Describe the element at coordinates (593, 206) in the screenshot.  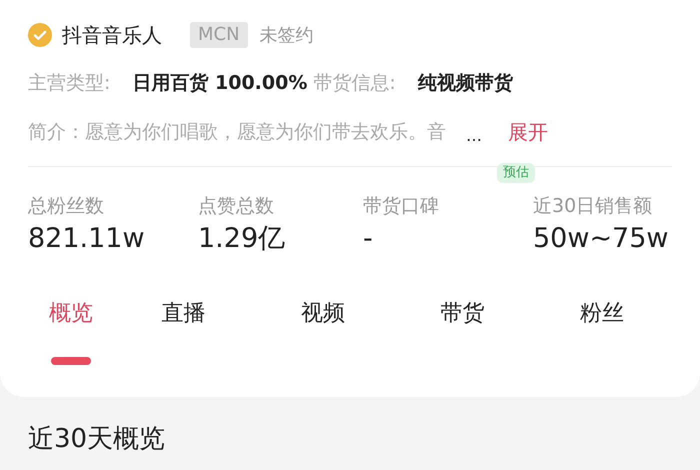
I see `stat-label: 近30日销售额` at that location.